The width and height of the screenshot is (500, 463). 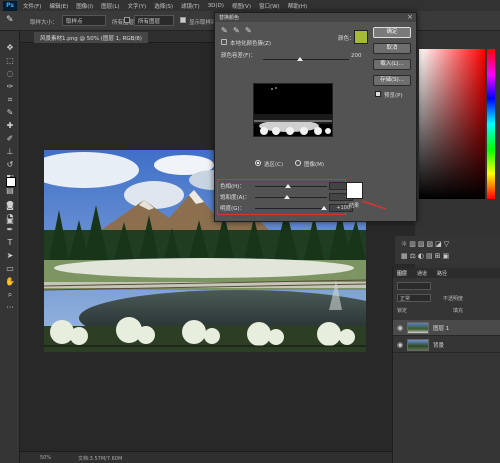 What do you see at coordinates (354, 190) in the screenshot?
I see `result-color-swatch` at bounding box center [354, 190].